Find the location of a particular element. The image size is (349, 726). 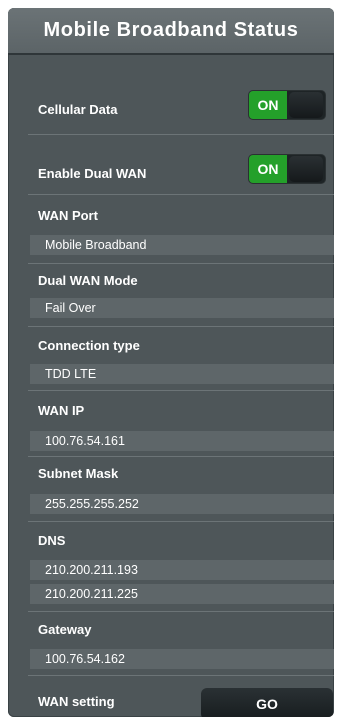

gateway-label: Gateway is located at coordinates (65, 629).